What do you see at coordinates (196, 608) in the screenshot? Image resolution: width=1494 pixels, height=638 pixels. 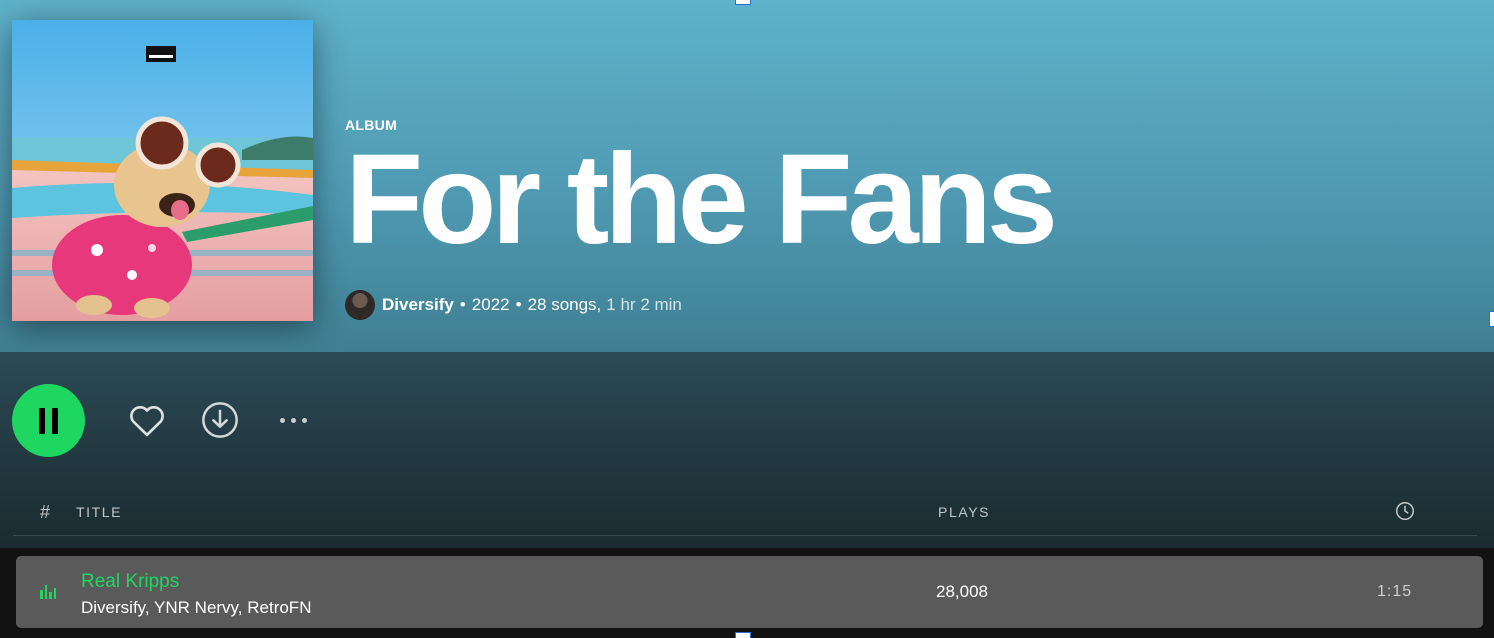 I see `track-artists: Diversify, YNR Nervy, RetroFN` at bounding box center [196, 608].